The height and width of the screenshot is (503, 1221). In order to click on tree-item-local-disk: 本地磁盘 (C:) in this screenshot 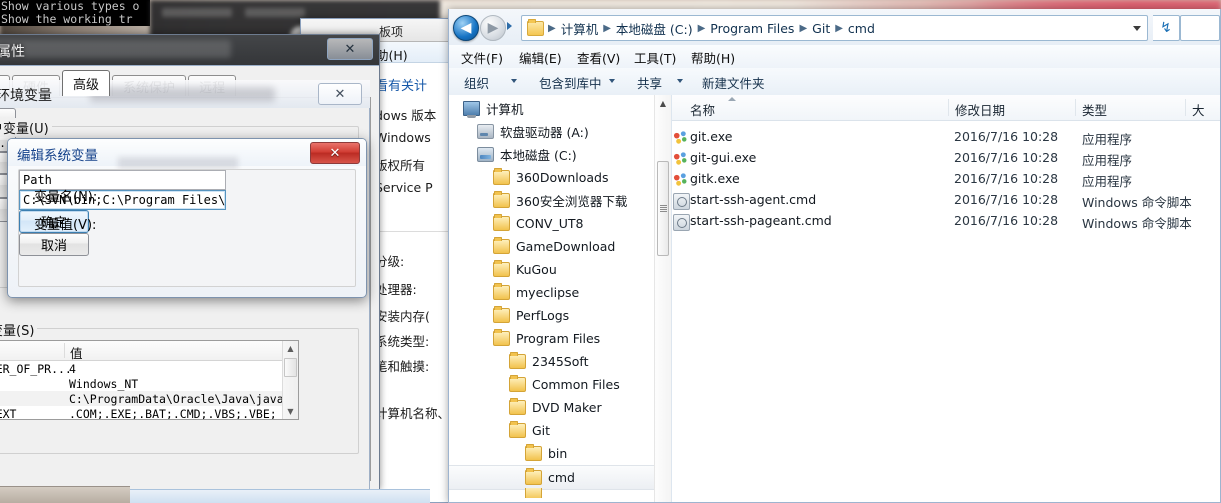, I will do `click(552, 154)`.